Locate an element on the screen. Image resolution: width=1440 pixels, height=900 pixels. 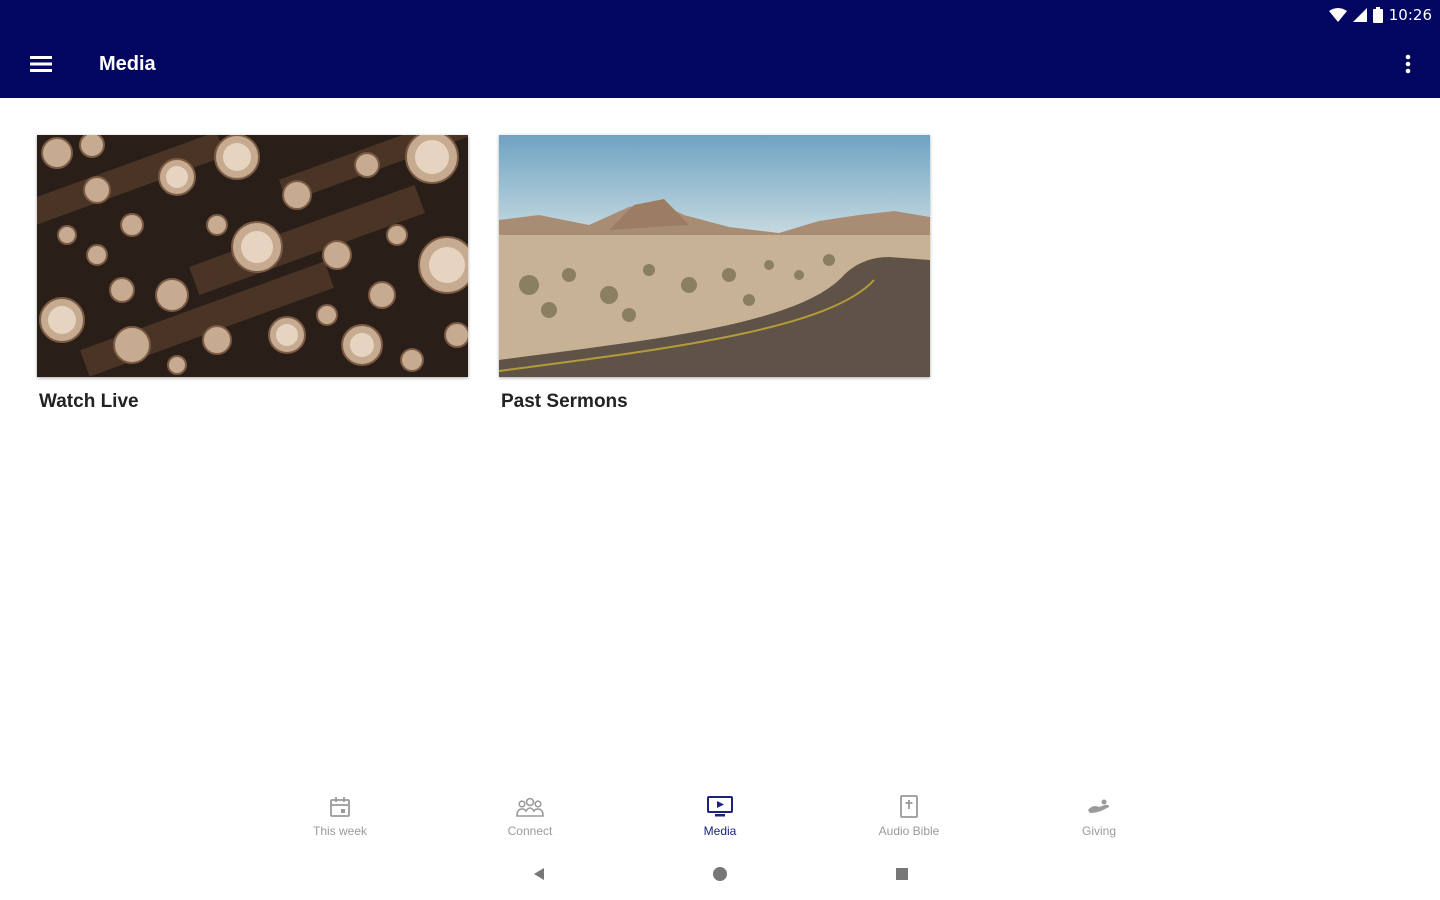
people-icon is located at coordinates (530, 807).